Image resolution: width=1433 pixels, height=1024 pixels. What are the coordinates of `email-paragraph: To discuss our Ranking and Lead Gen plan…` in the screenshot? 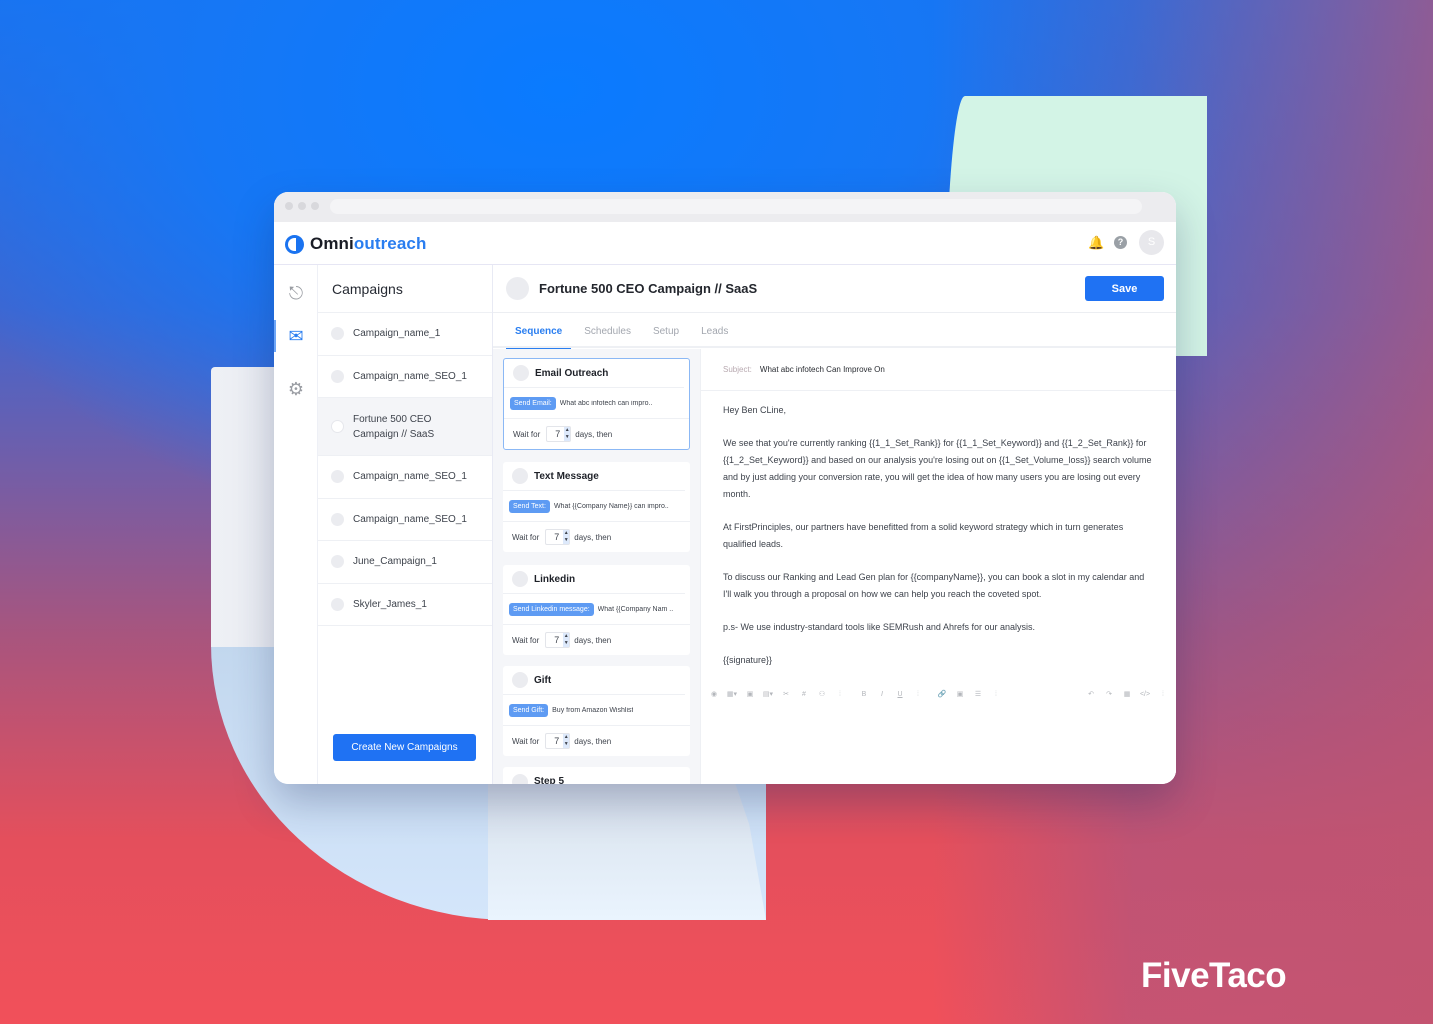 It's located at (934, 585).